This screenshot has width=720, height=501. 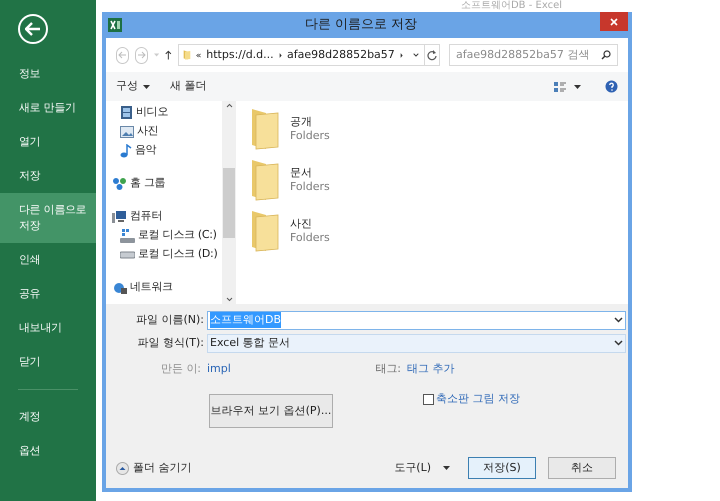 I want to click on field-label: 태그:, so click(x=388, y=368).